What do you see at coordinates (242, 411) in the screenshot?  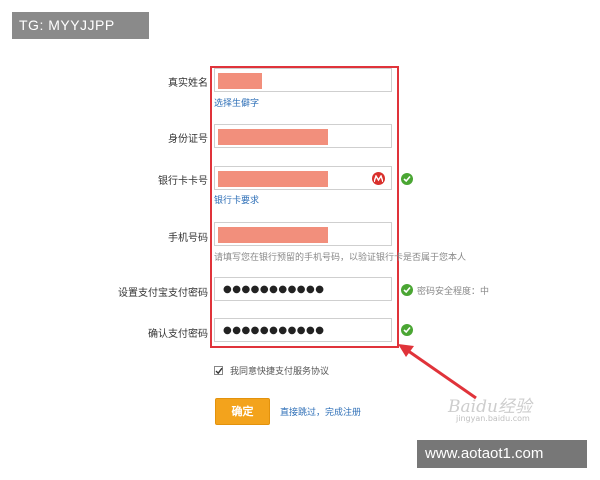 I see `confirm-button: 确定` at bounding box center [242, 411].